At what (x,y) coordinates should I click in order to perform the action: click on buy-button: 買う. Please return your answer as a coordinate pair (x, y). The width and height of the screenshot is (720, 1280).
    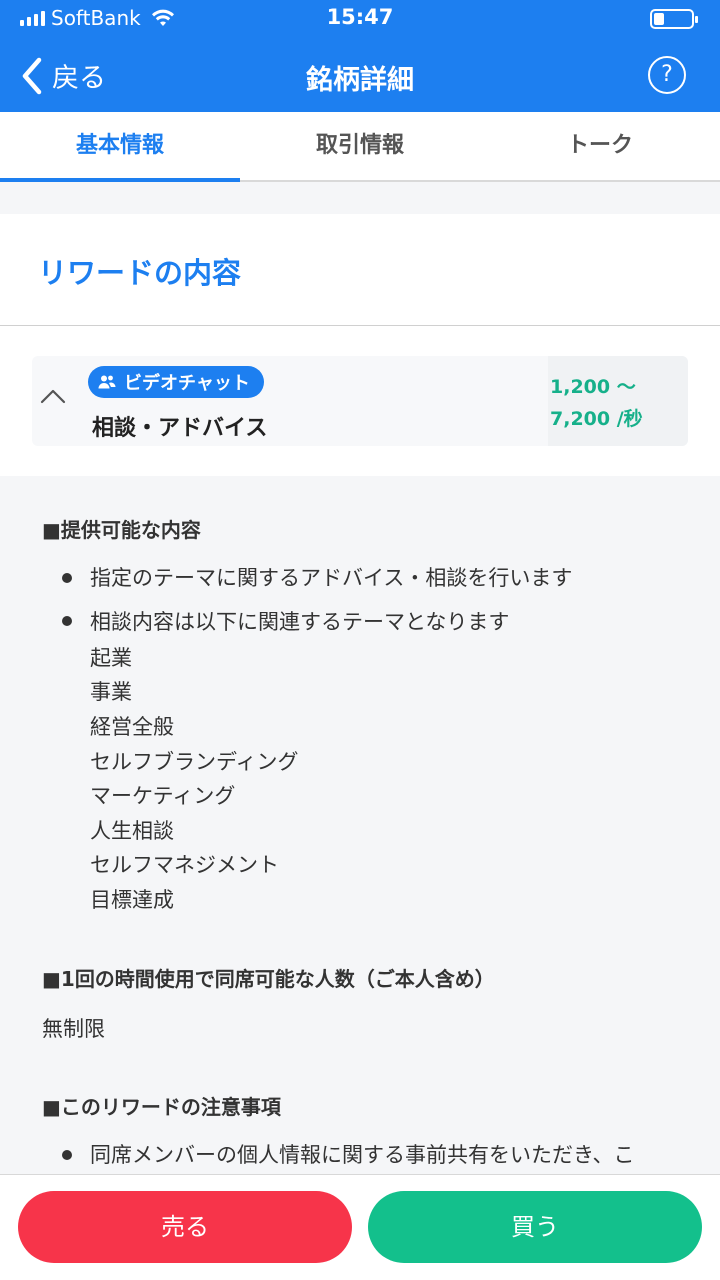
    Looking at the image, I should click on (535, 1227).